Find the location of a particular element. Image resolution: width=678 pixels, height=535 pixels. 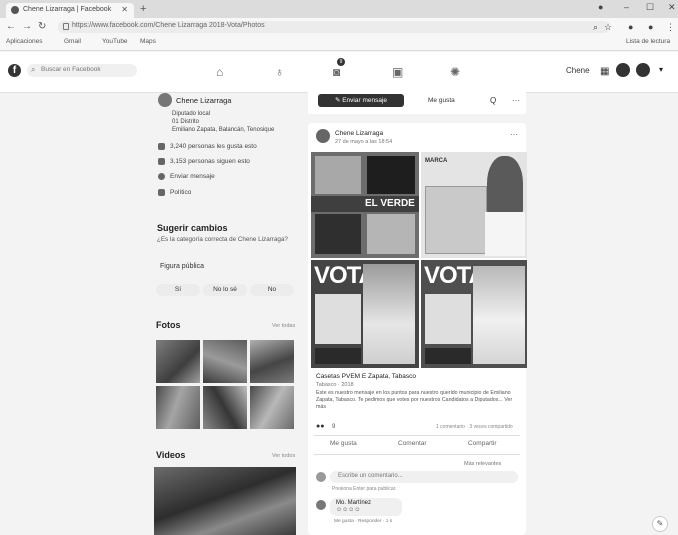

new-tab-button: + is located at coordinates (143, 9).